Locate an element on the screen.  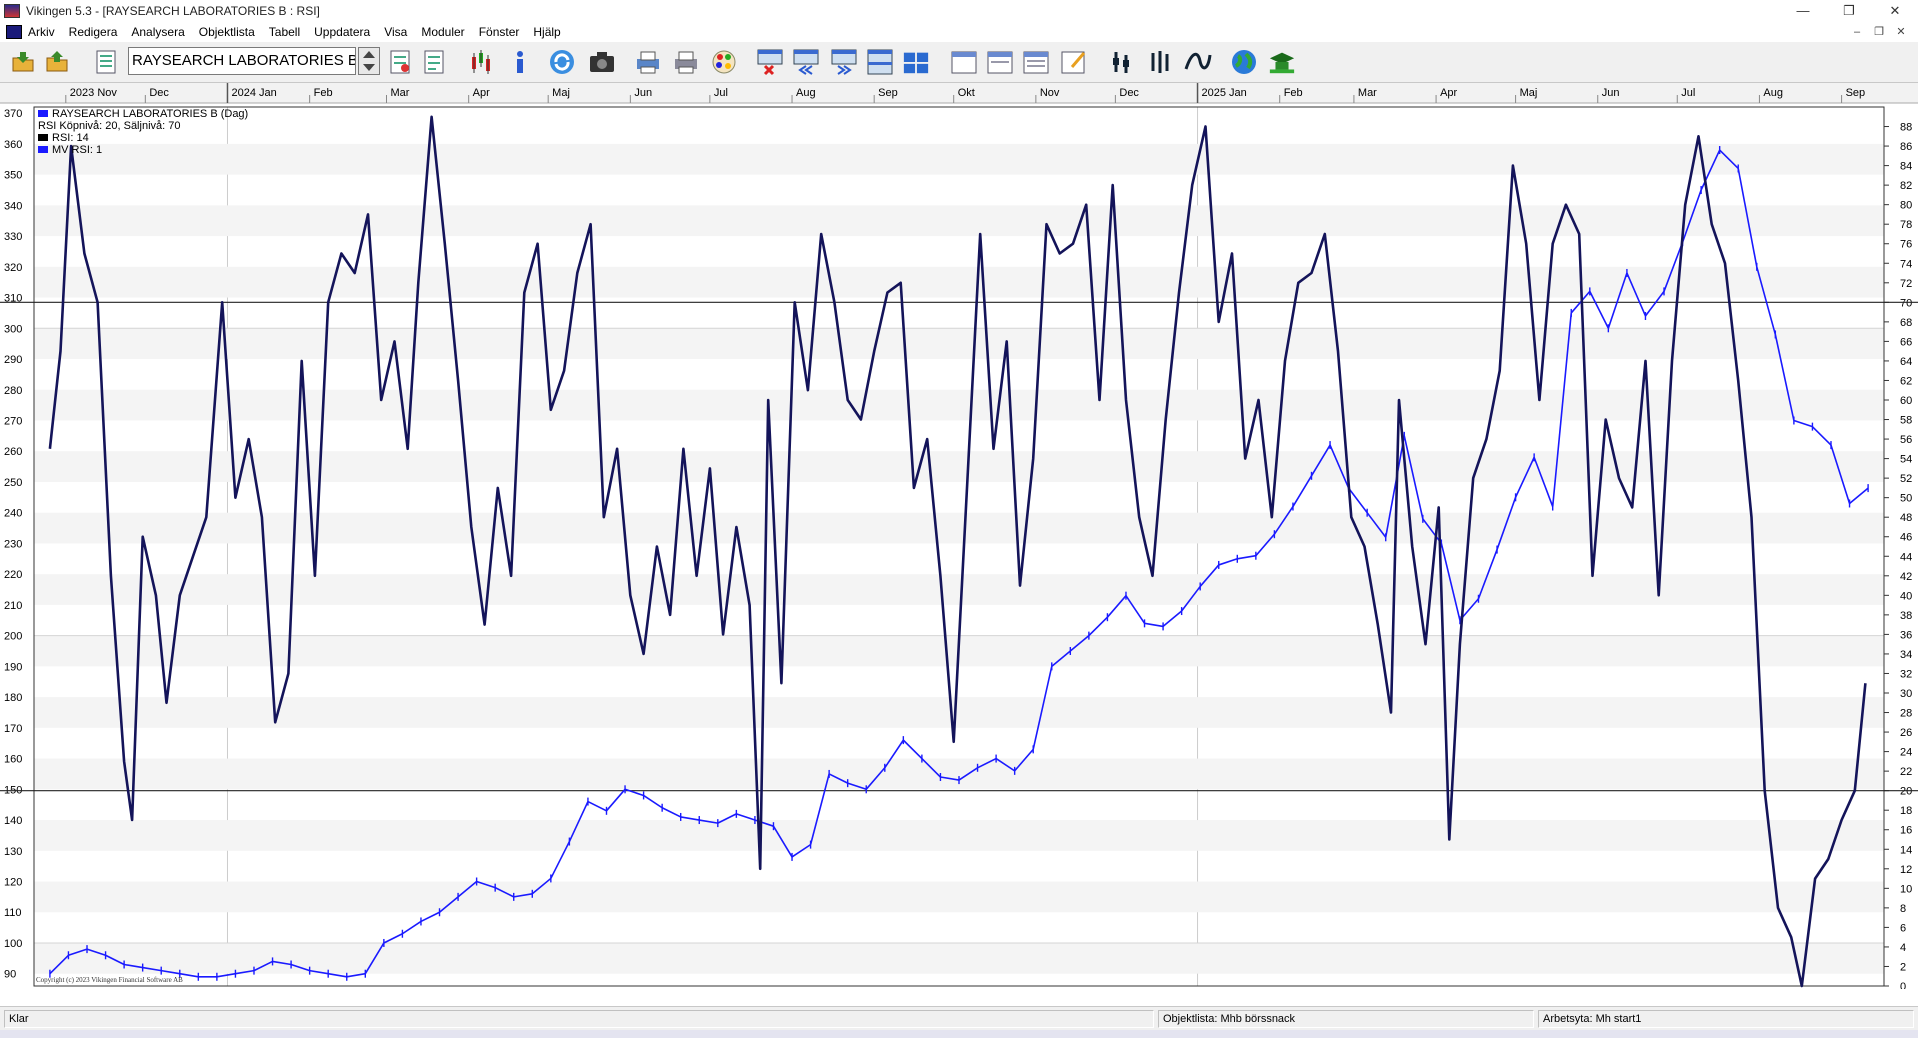
rsi-axis-label: 20 is located at coordinates (1906, 792).